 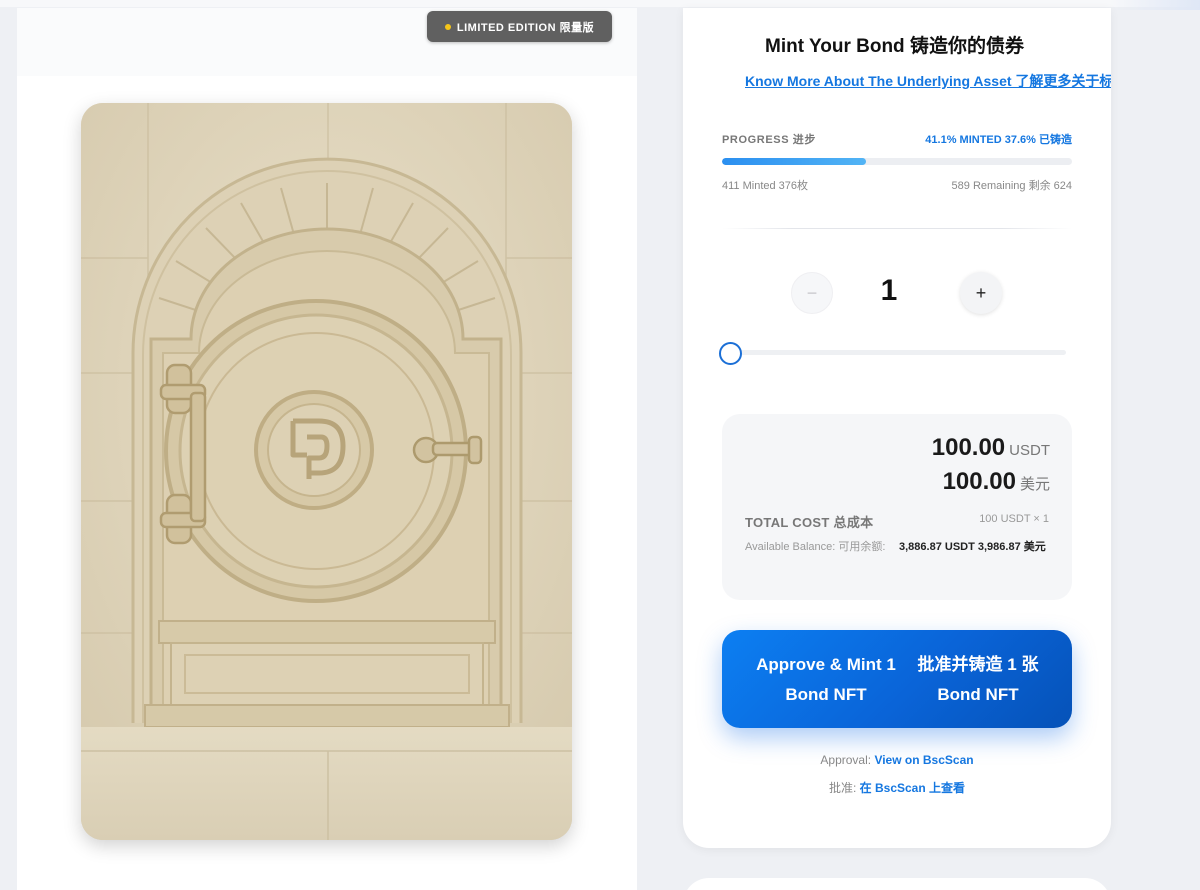 What do you see at coordinates (897, 884) in the screenshot?
I see `next-card` at bounding box center [897, 884].